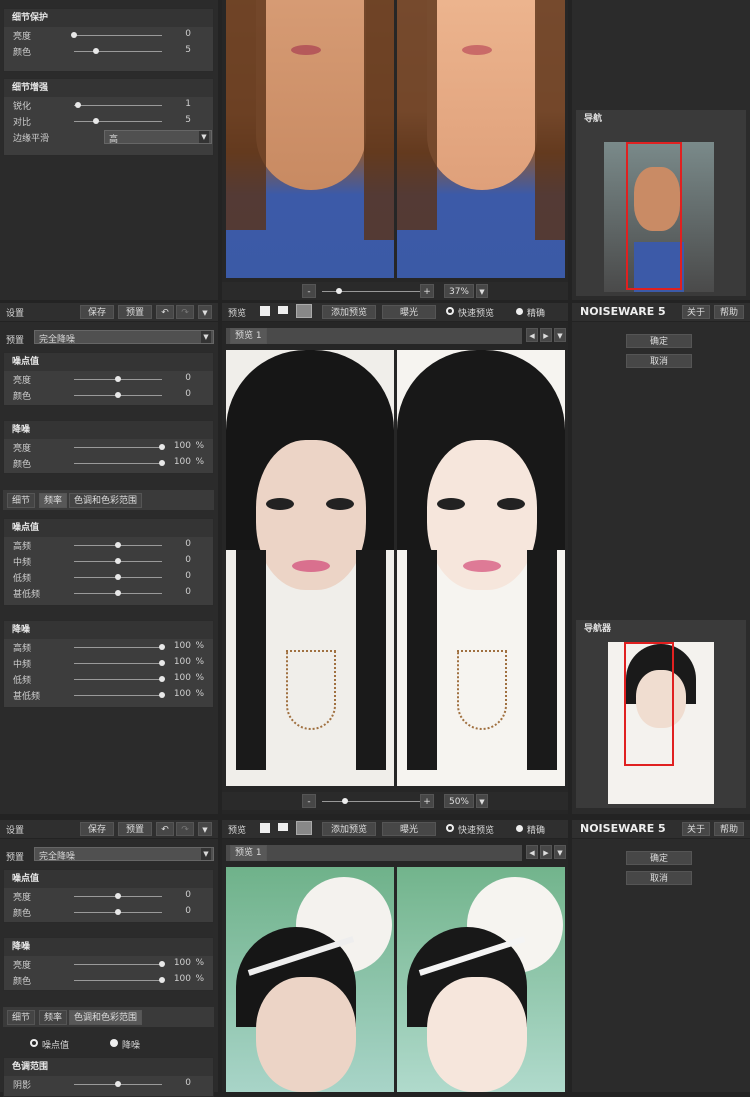  Describe the element at coordinates (199, 662) in the screenshot. I see `unit-label: %` at that location.